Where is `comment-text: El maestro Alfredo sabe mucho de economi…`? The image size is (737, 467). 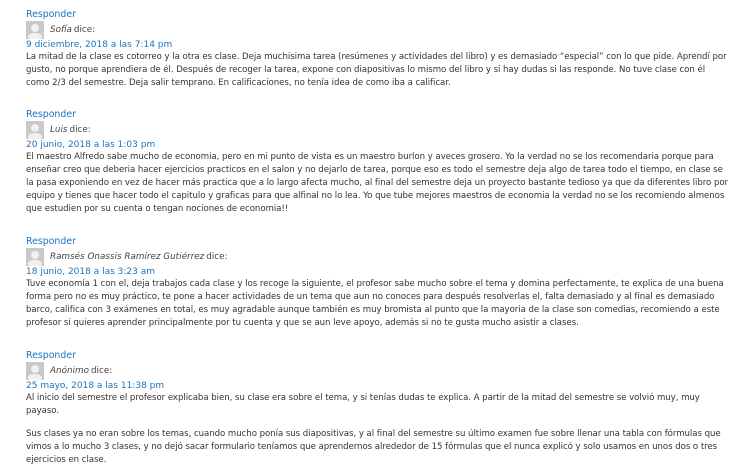 comment-text: El maestro Alfredo sabe mucho de economi… is located at coordinates (377, 183).